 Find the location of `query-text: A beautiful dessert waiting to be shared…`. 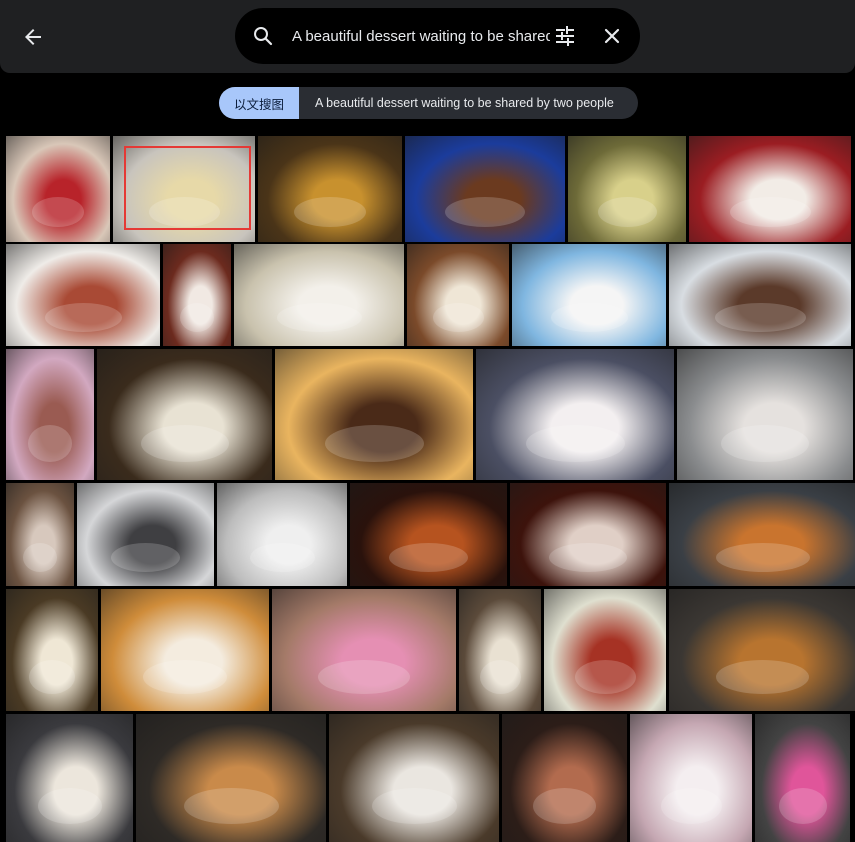

query-text: A beautiful dessert waiting to be shared… is located at coordinates (464, 103).